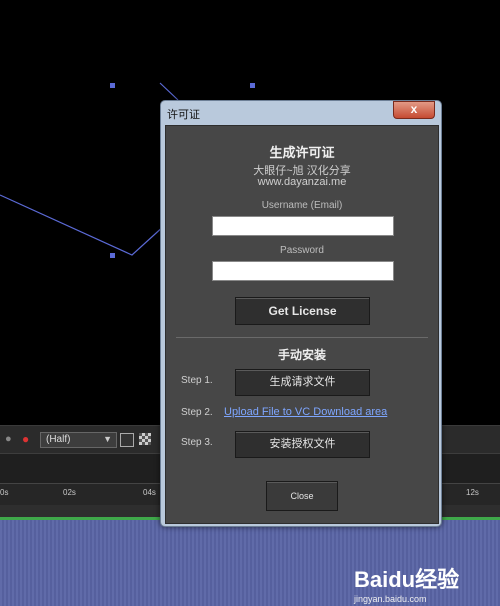 The image size is (500, 606). Describe the element at coordinates (78, 440) in the screenshot. I see `resolution-dropdown: (Half) ▼` at that location.